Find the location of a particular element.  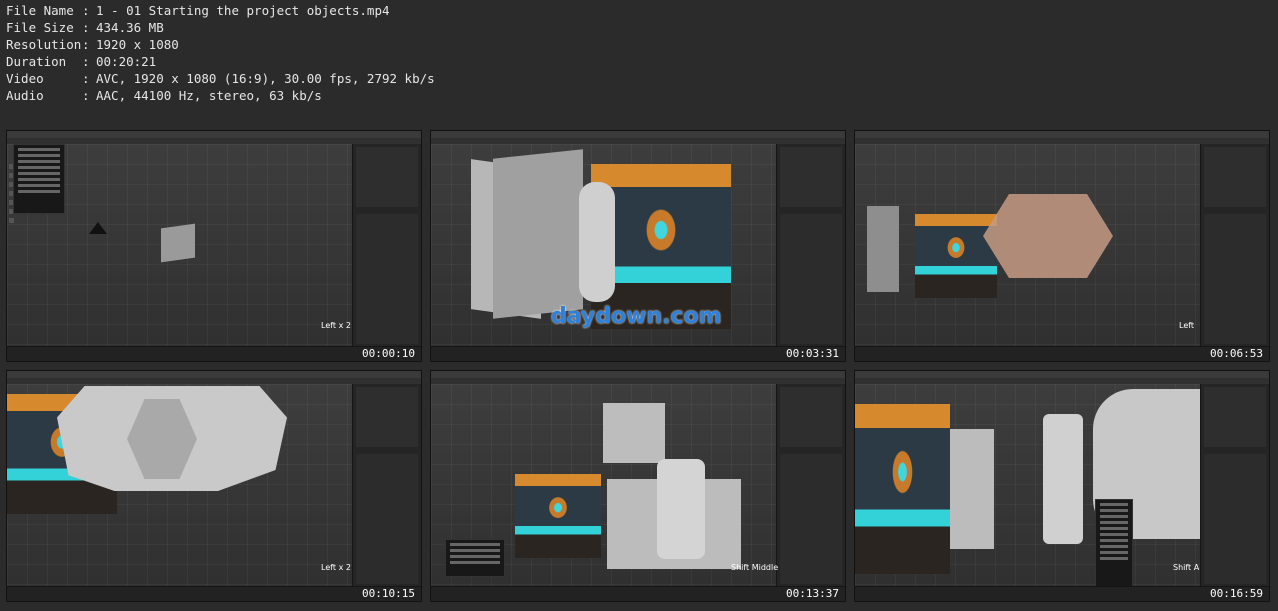

3d-viewport: daydown.com is located at coordinates (604, 245).